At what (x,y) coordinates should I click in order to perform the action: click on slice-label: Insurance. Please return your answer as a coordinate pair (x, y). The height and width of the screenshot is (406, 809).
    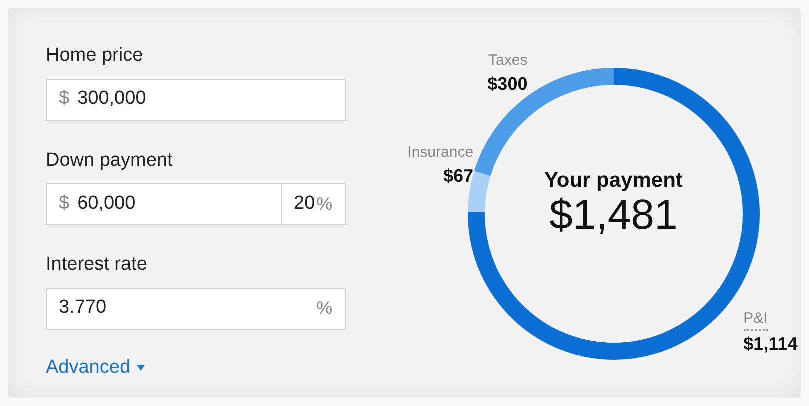
    Looking at the image, I should click on (441, 153).